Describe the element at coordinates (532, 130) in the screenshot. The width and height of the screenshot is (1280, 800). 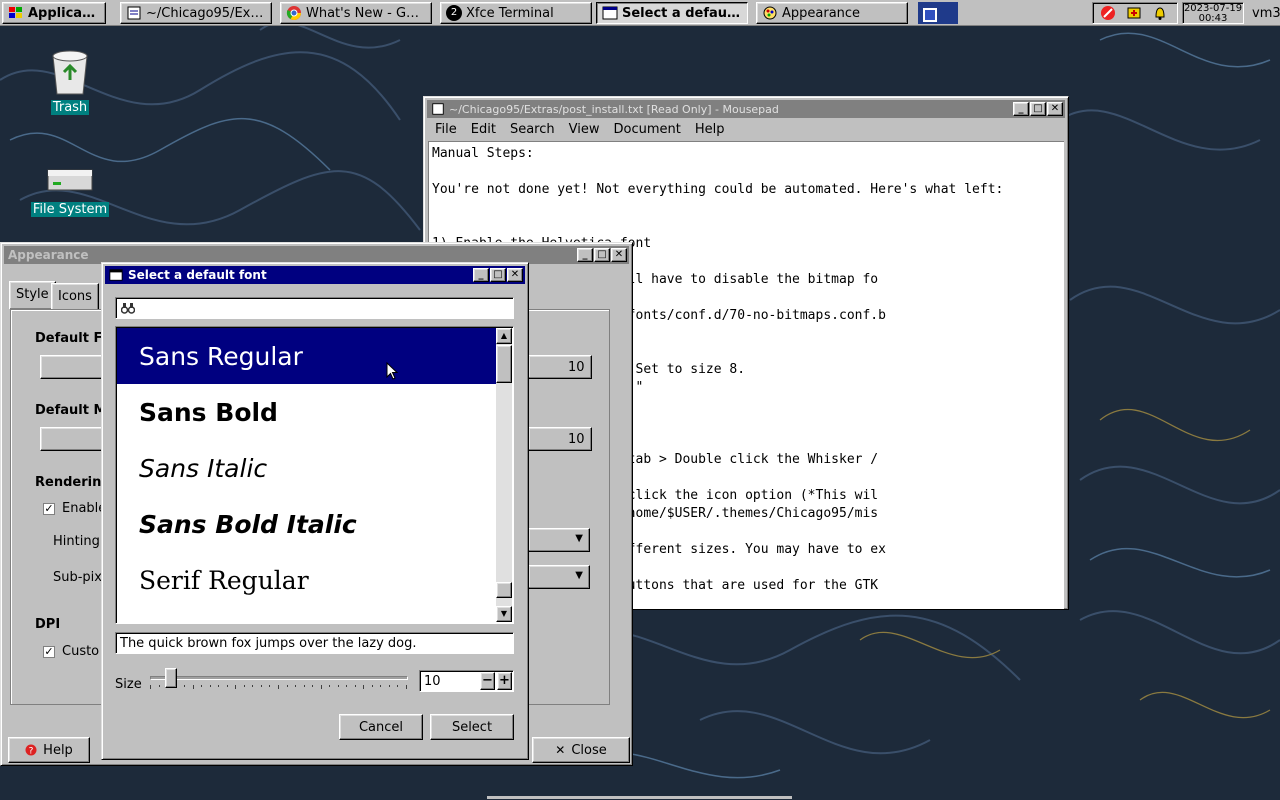
I see `menu-search: Search` at that location.